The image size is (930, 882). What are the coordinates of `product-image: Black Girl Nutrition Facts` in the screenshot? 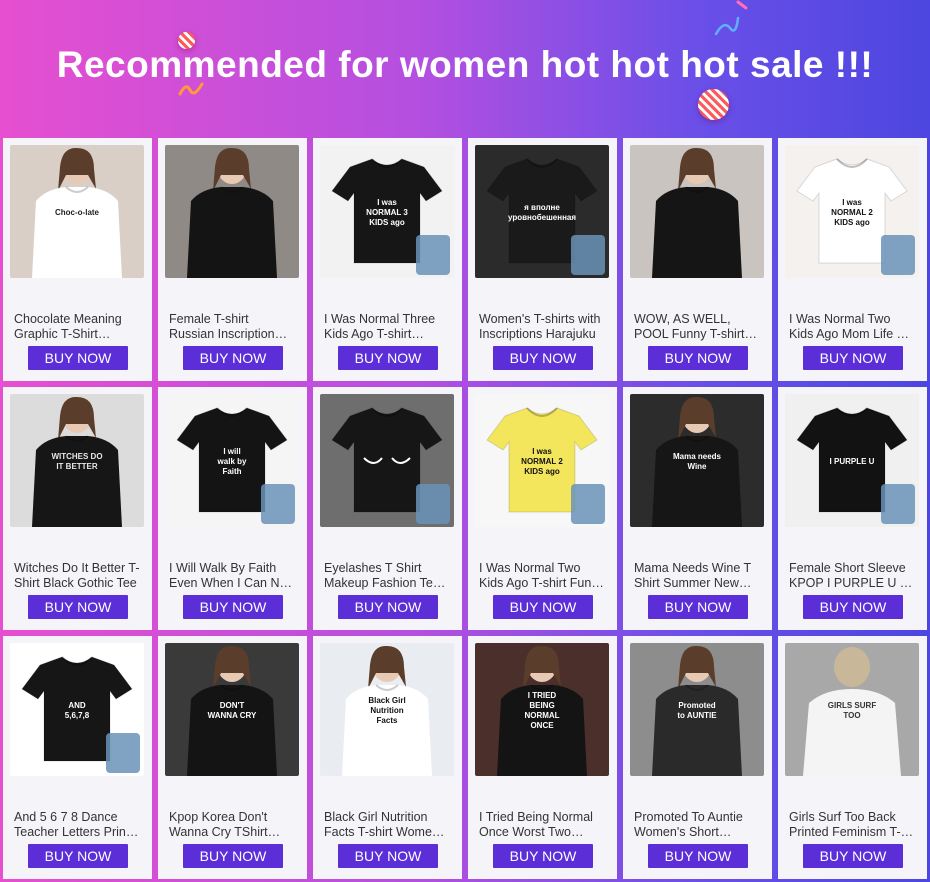 It's located at (387, 709).